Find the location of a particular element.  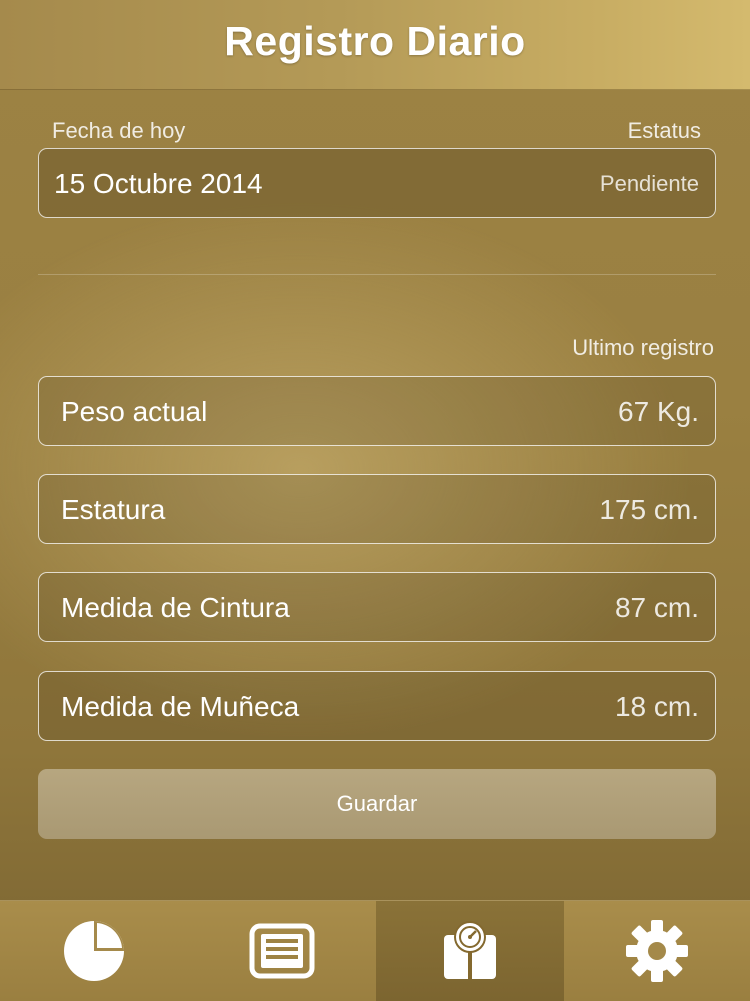

tab-daily-log is located at coordinates (470, 951).